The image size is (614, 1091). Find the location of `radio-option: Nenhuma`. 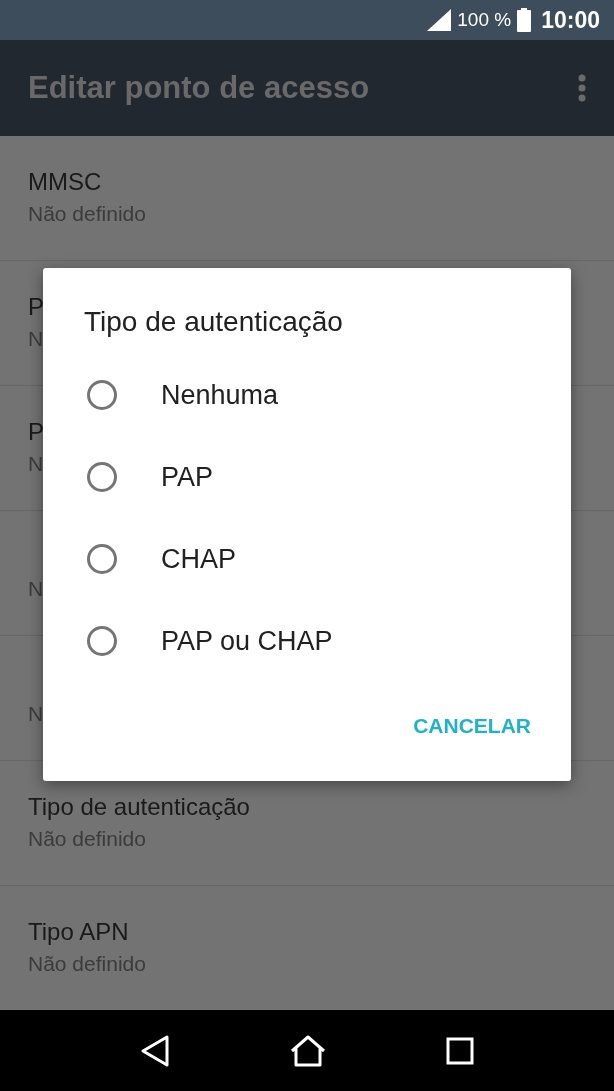

radio-option: Nenhuma is located at coordinates (307, 395).